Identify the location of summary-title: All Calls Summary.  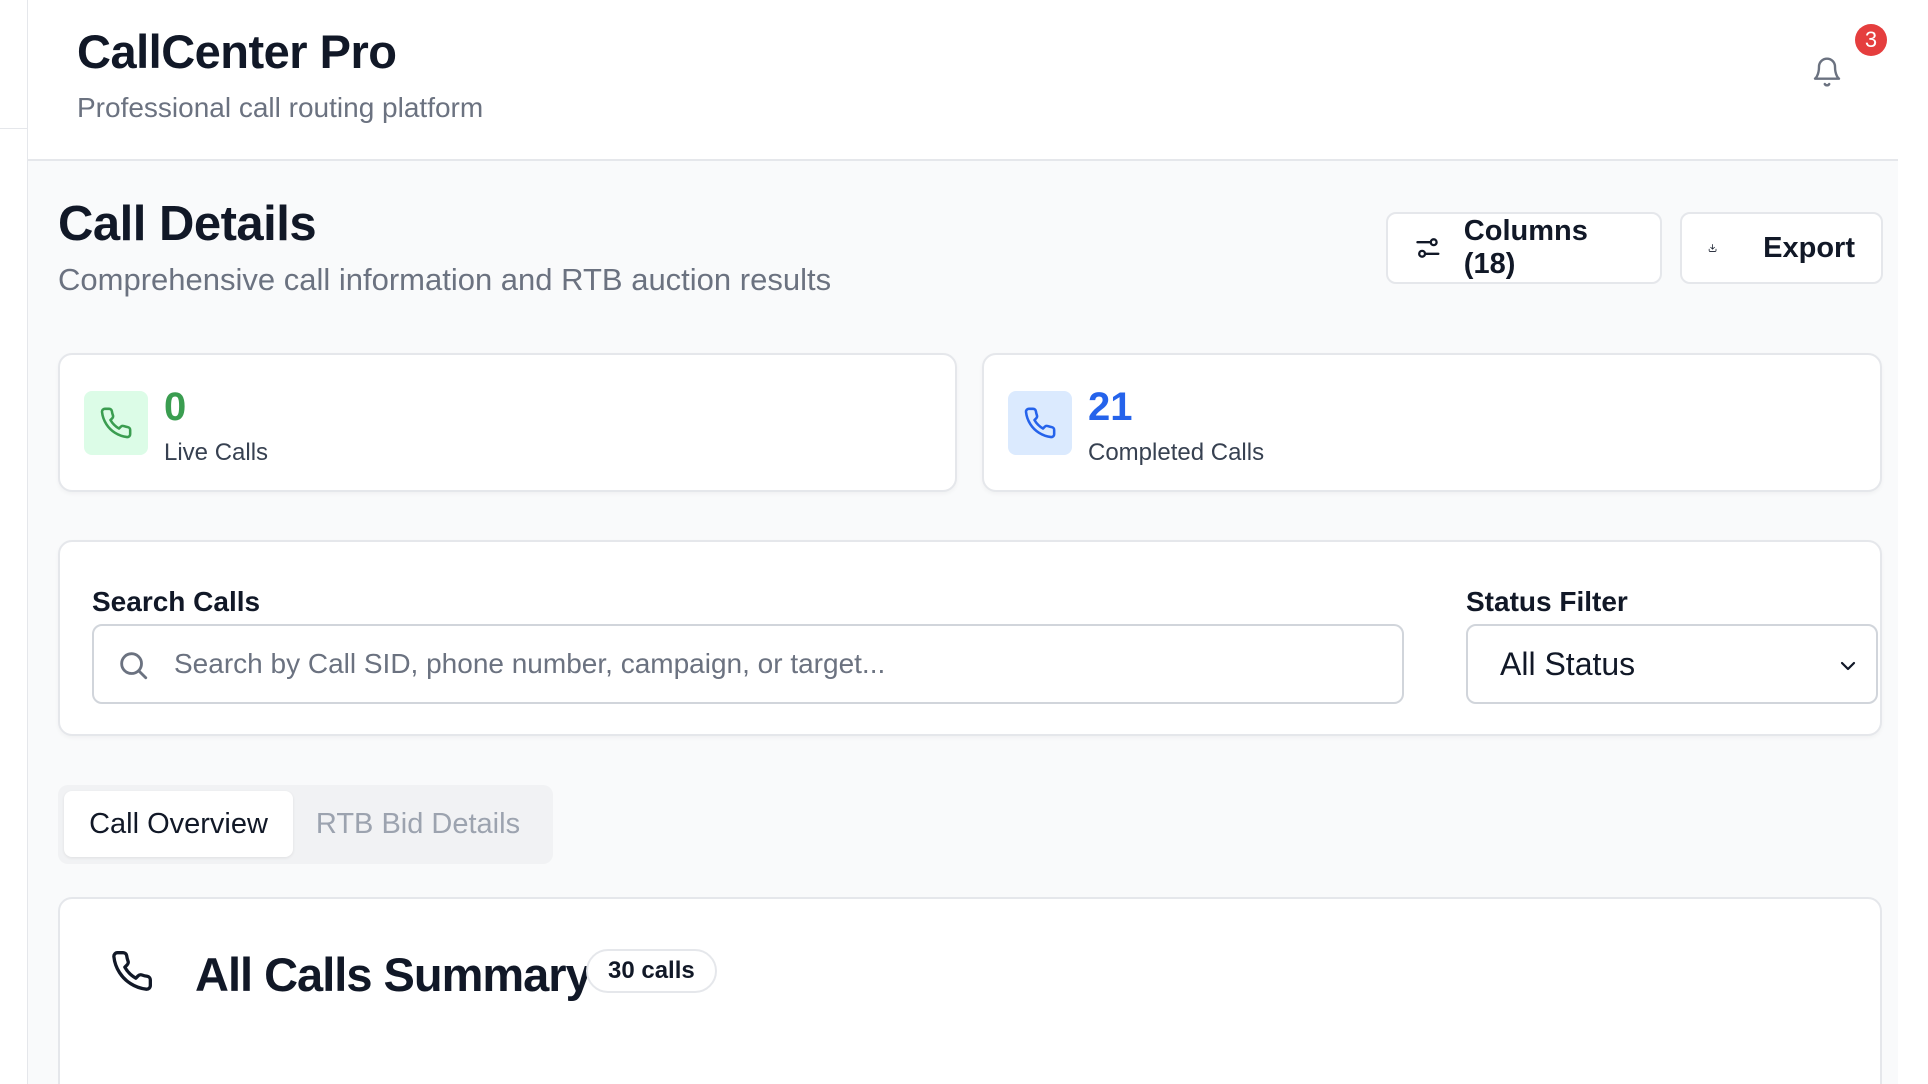
(393, 974).